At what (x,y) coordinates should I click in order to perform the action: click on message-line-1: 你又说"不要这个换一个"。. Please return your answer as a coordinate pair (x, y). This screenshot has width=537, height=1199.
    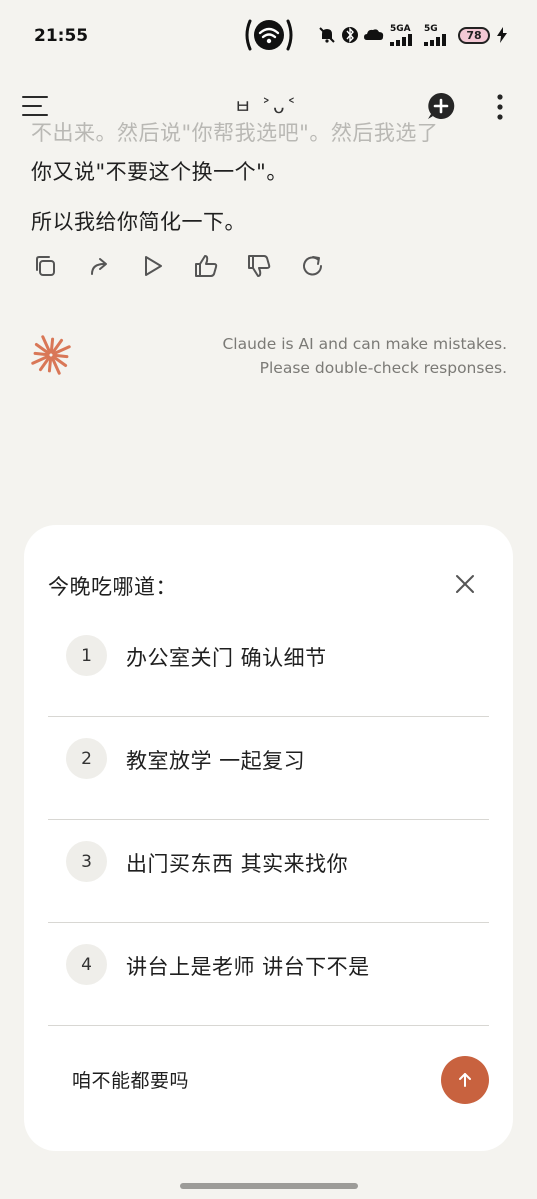
    Looking at the image, I should click on (159, 172).